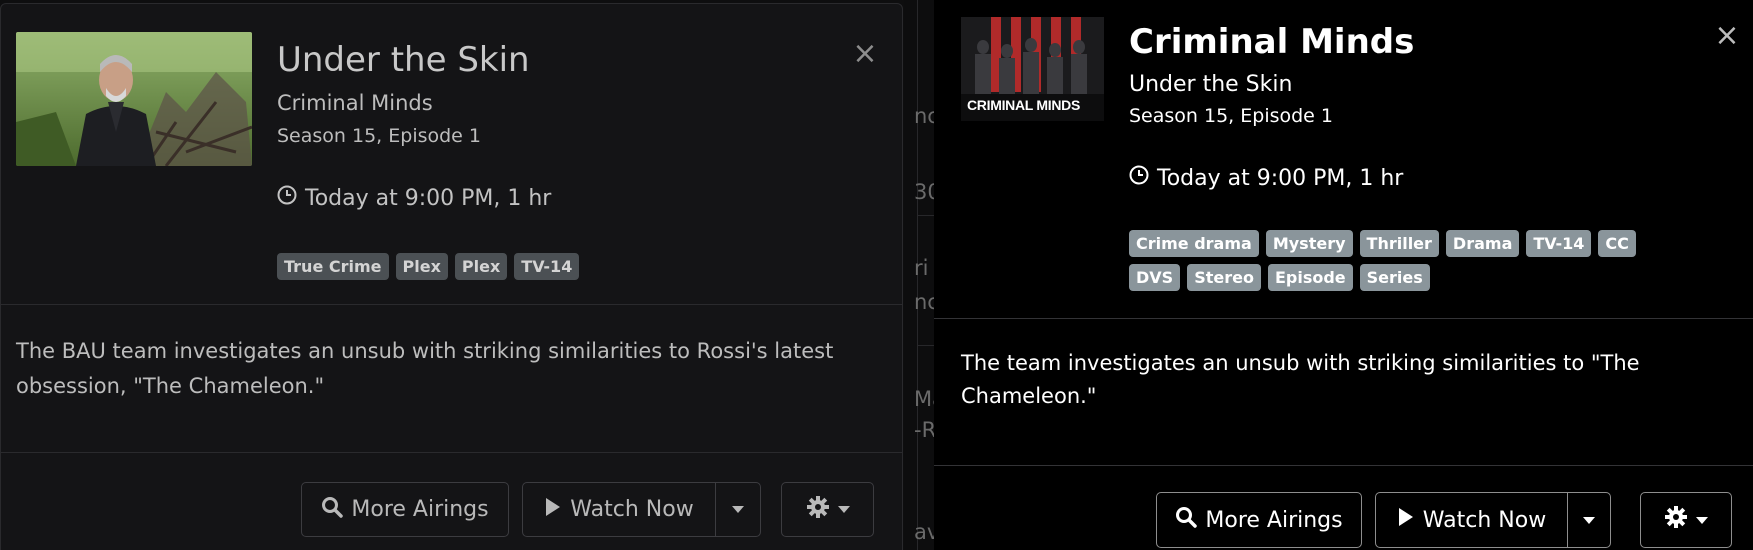 The width and height of the screenshot is (1753, 550). I want to click on feature-badge: Stereo, so click(1224, 277).